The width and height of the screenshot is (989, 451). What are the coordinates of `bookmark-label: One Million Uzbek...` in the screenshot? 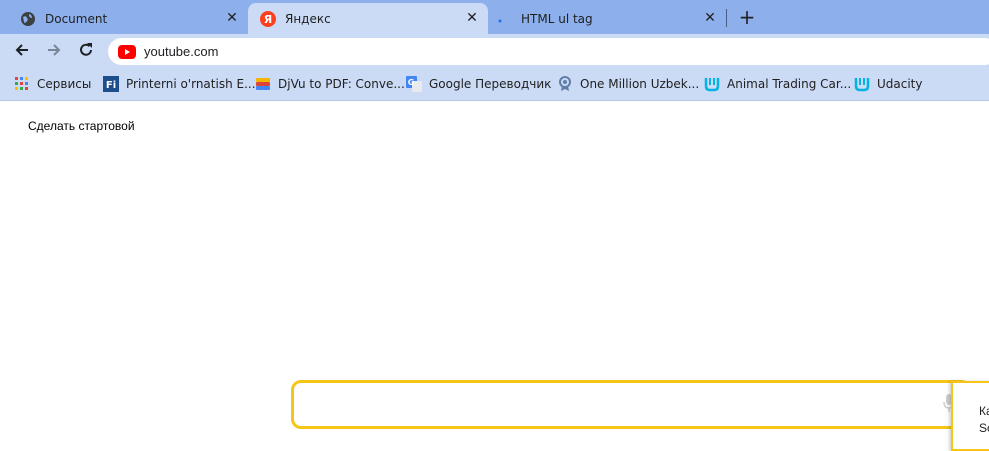 It's located at (640, 84).